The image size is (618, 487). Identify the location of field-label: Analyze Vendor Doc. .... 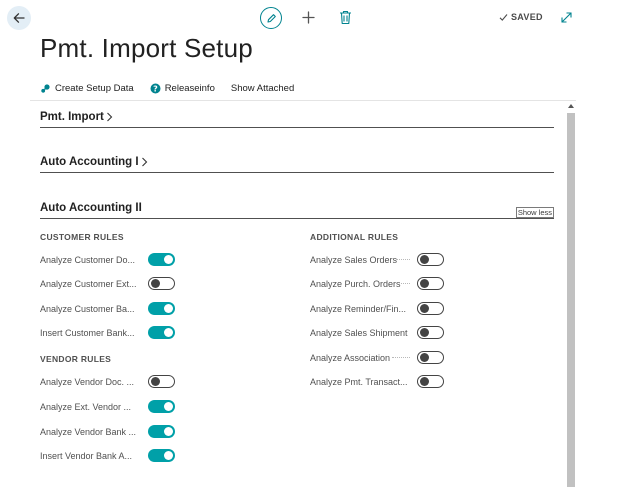
(87, 382).